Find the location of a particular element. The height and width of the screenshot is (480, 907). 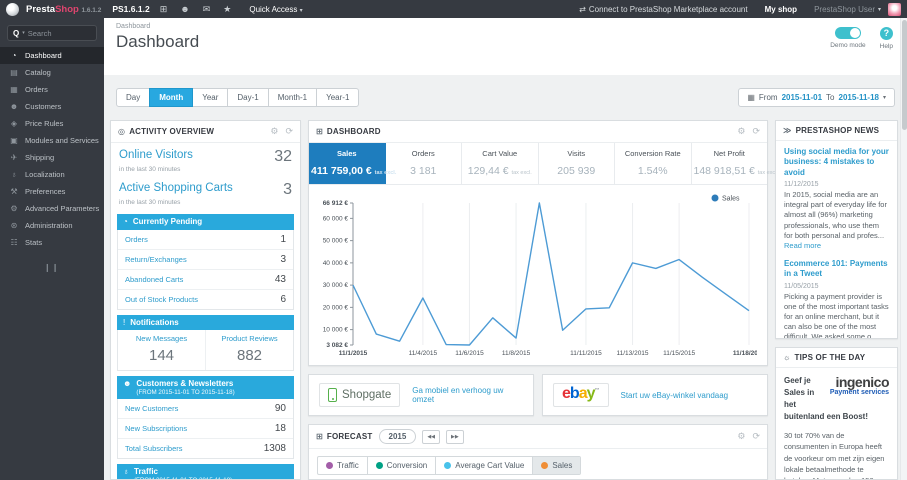

pending-row-returns: Return/Exchanges 3 is located at coordinates (205, 258).